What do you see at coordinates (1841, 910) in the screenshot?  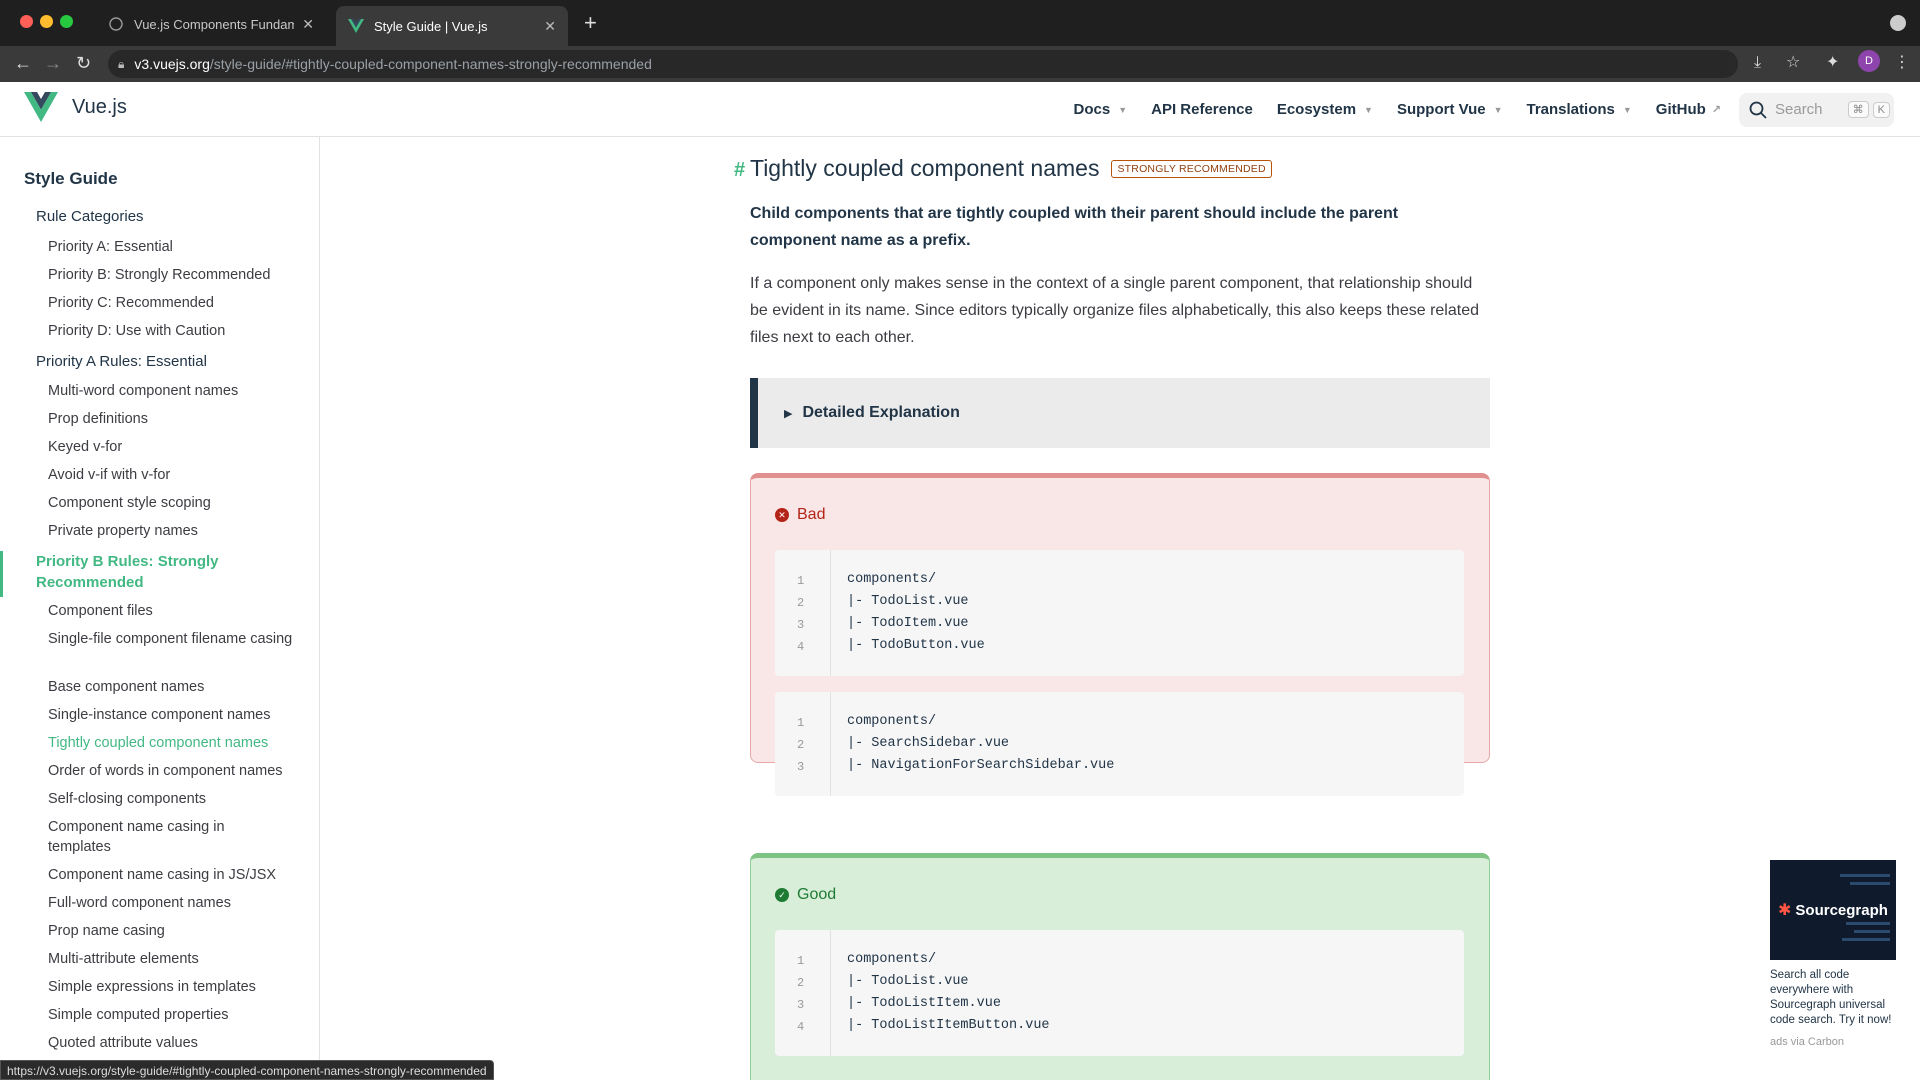 I see `ad-brand-text: Sourcegraph` at bounding box center [1841, 910].